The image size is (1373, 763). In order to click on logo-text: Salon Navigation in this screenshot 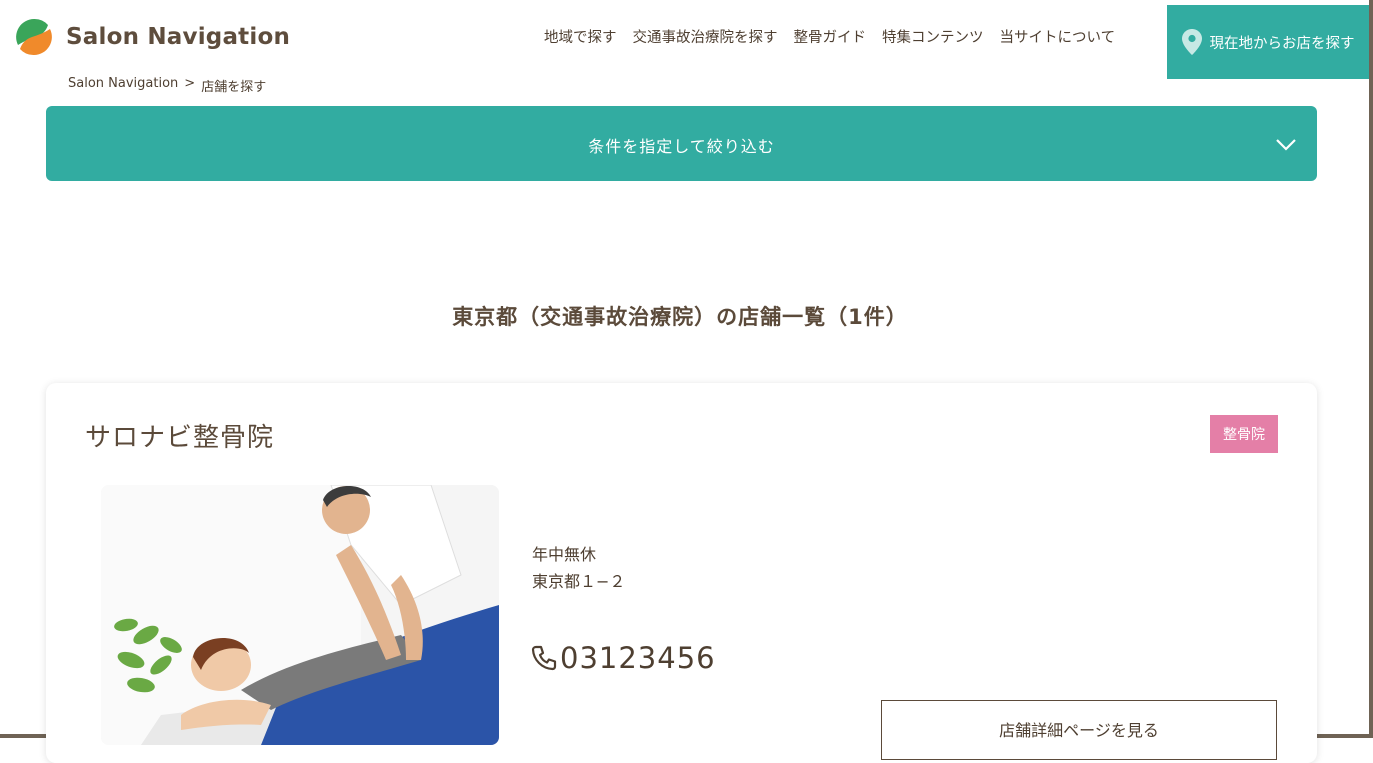, I will do `click(178, 37)`.